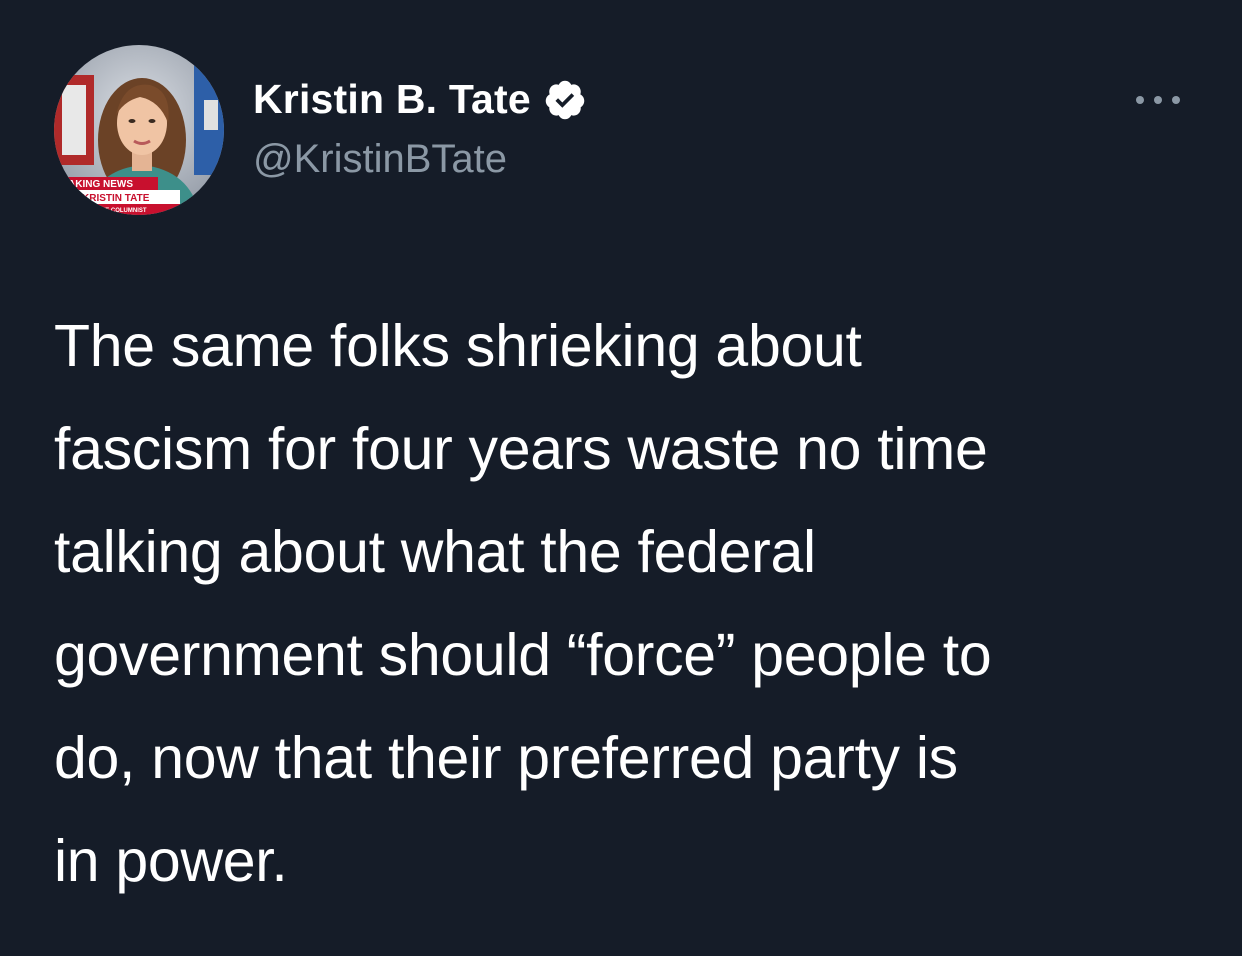 The width and height of the screenshot is (1242, 956). What do you see at coordinates (100, 184) in the screenshot?
I see `chyron-line1: AKING NEWS` at bounding box center [100, 184].